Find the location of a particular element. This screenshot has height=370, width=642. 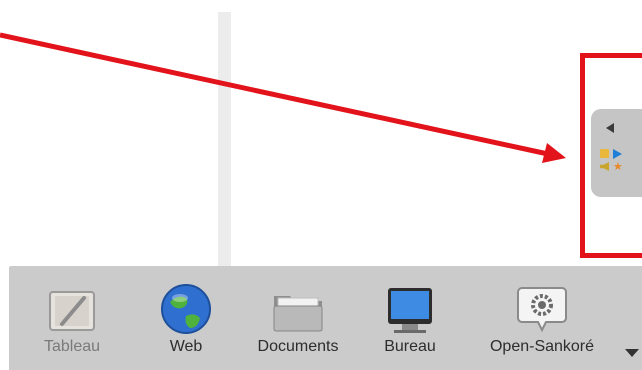

dock-item-bureau: Bureau is located at coordinates (410, 318).